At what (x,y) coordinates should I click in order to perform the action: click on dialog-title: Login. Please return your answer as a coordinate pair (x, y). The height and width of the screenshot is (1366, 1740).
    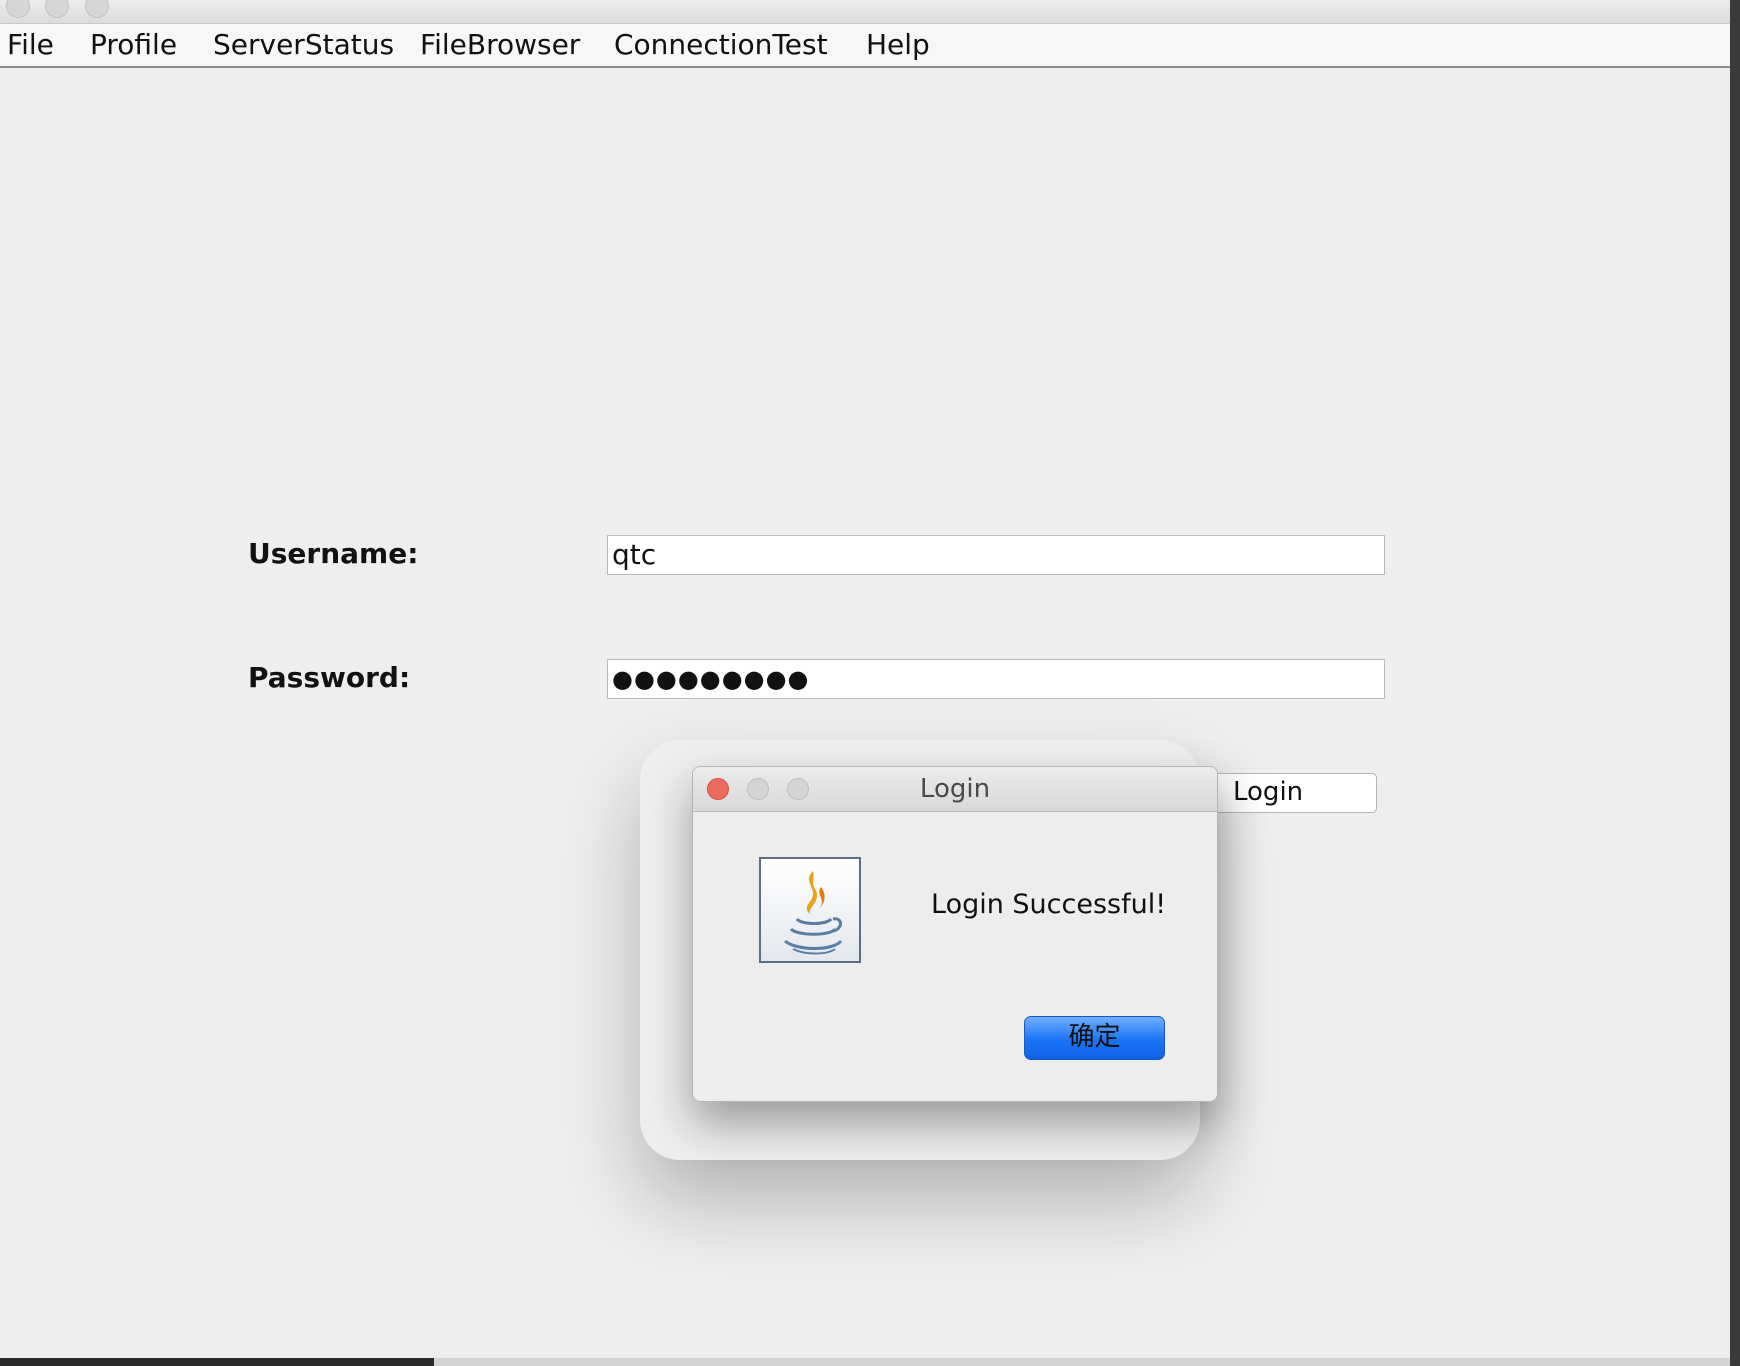
    Looking at the image, I should click on (955, 789).